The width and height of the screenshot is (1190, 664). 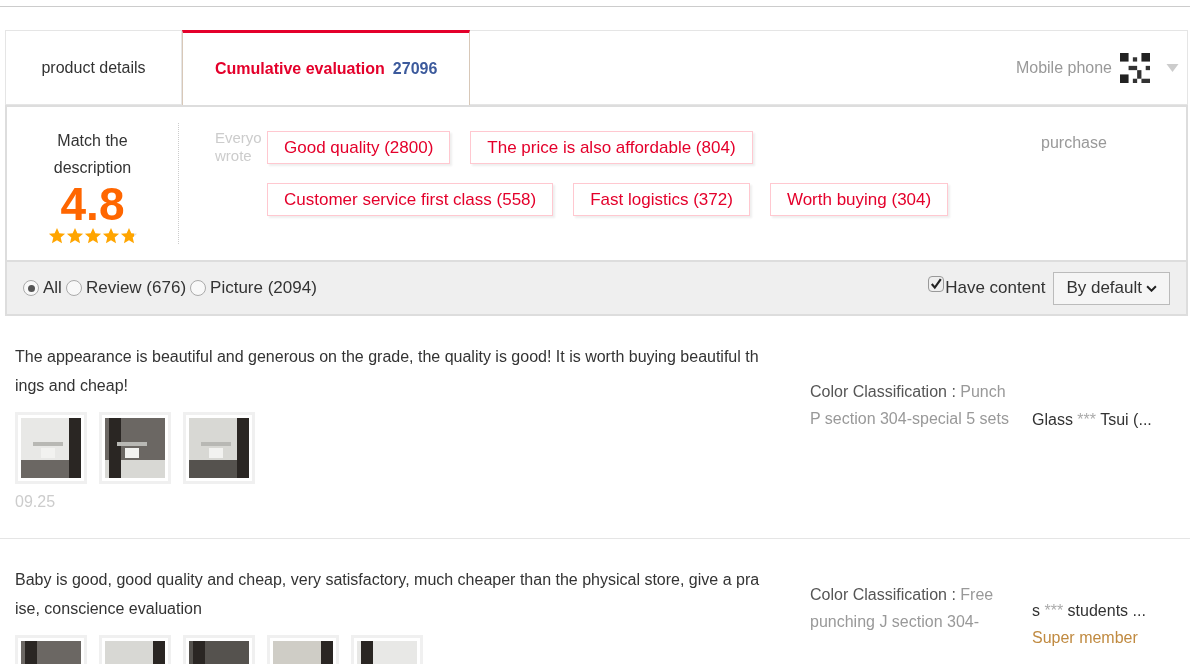 I want to click on check-icon, so click(x=936, y=284).